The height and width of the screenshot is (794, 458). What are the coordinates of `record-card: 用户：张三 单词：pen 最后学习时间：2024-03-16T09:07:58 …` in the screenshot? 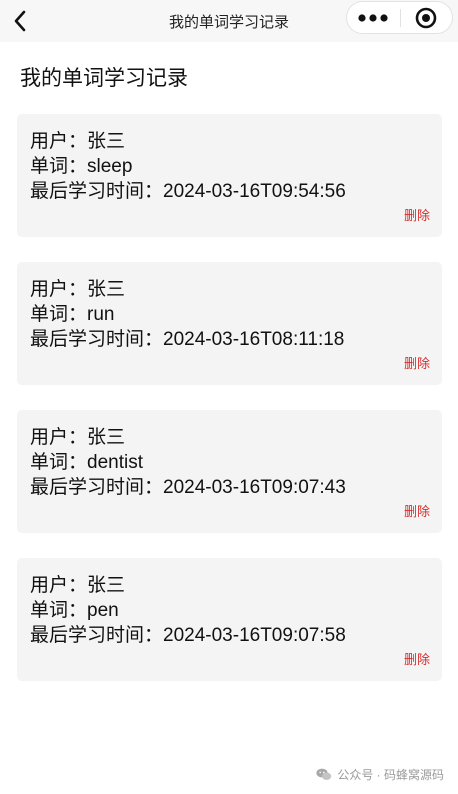 It's located at (229, 619).